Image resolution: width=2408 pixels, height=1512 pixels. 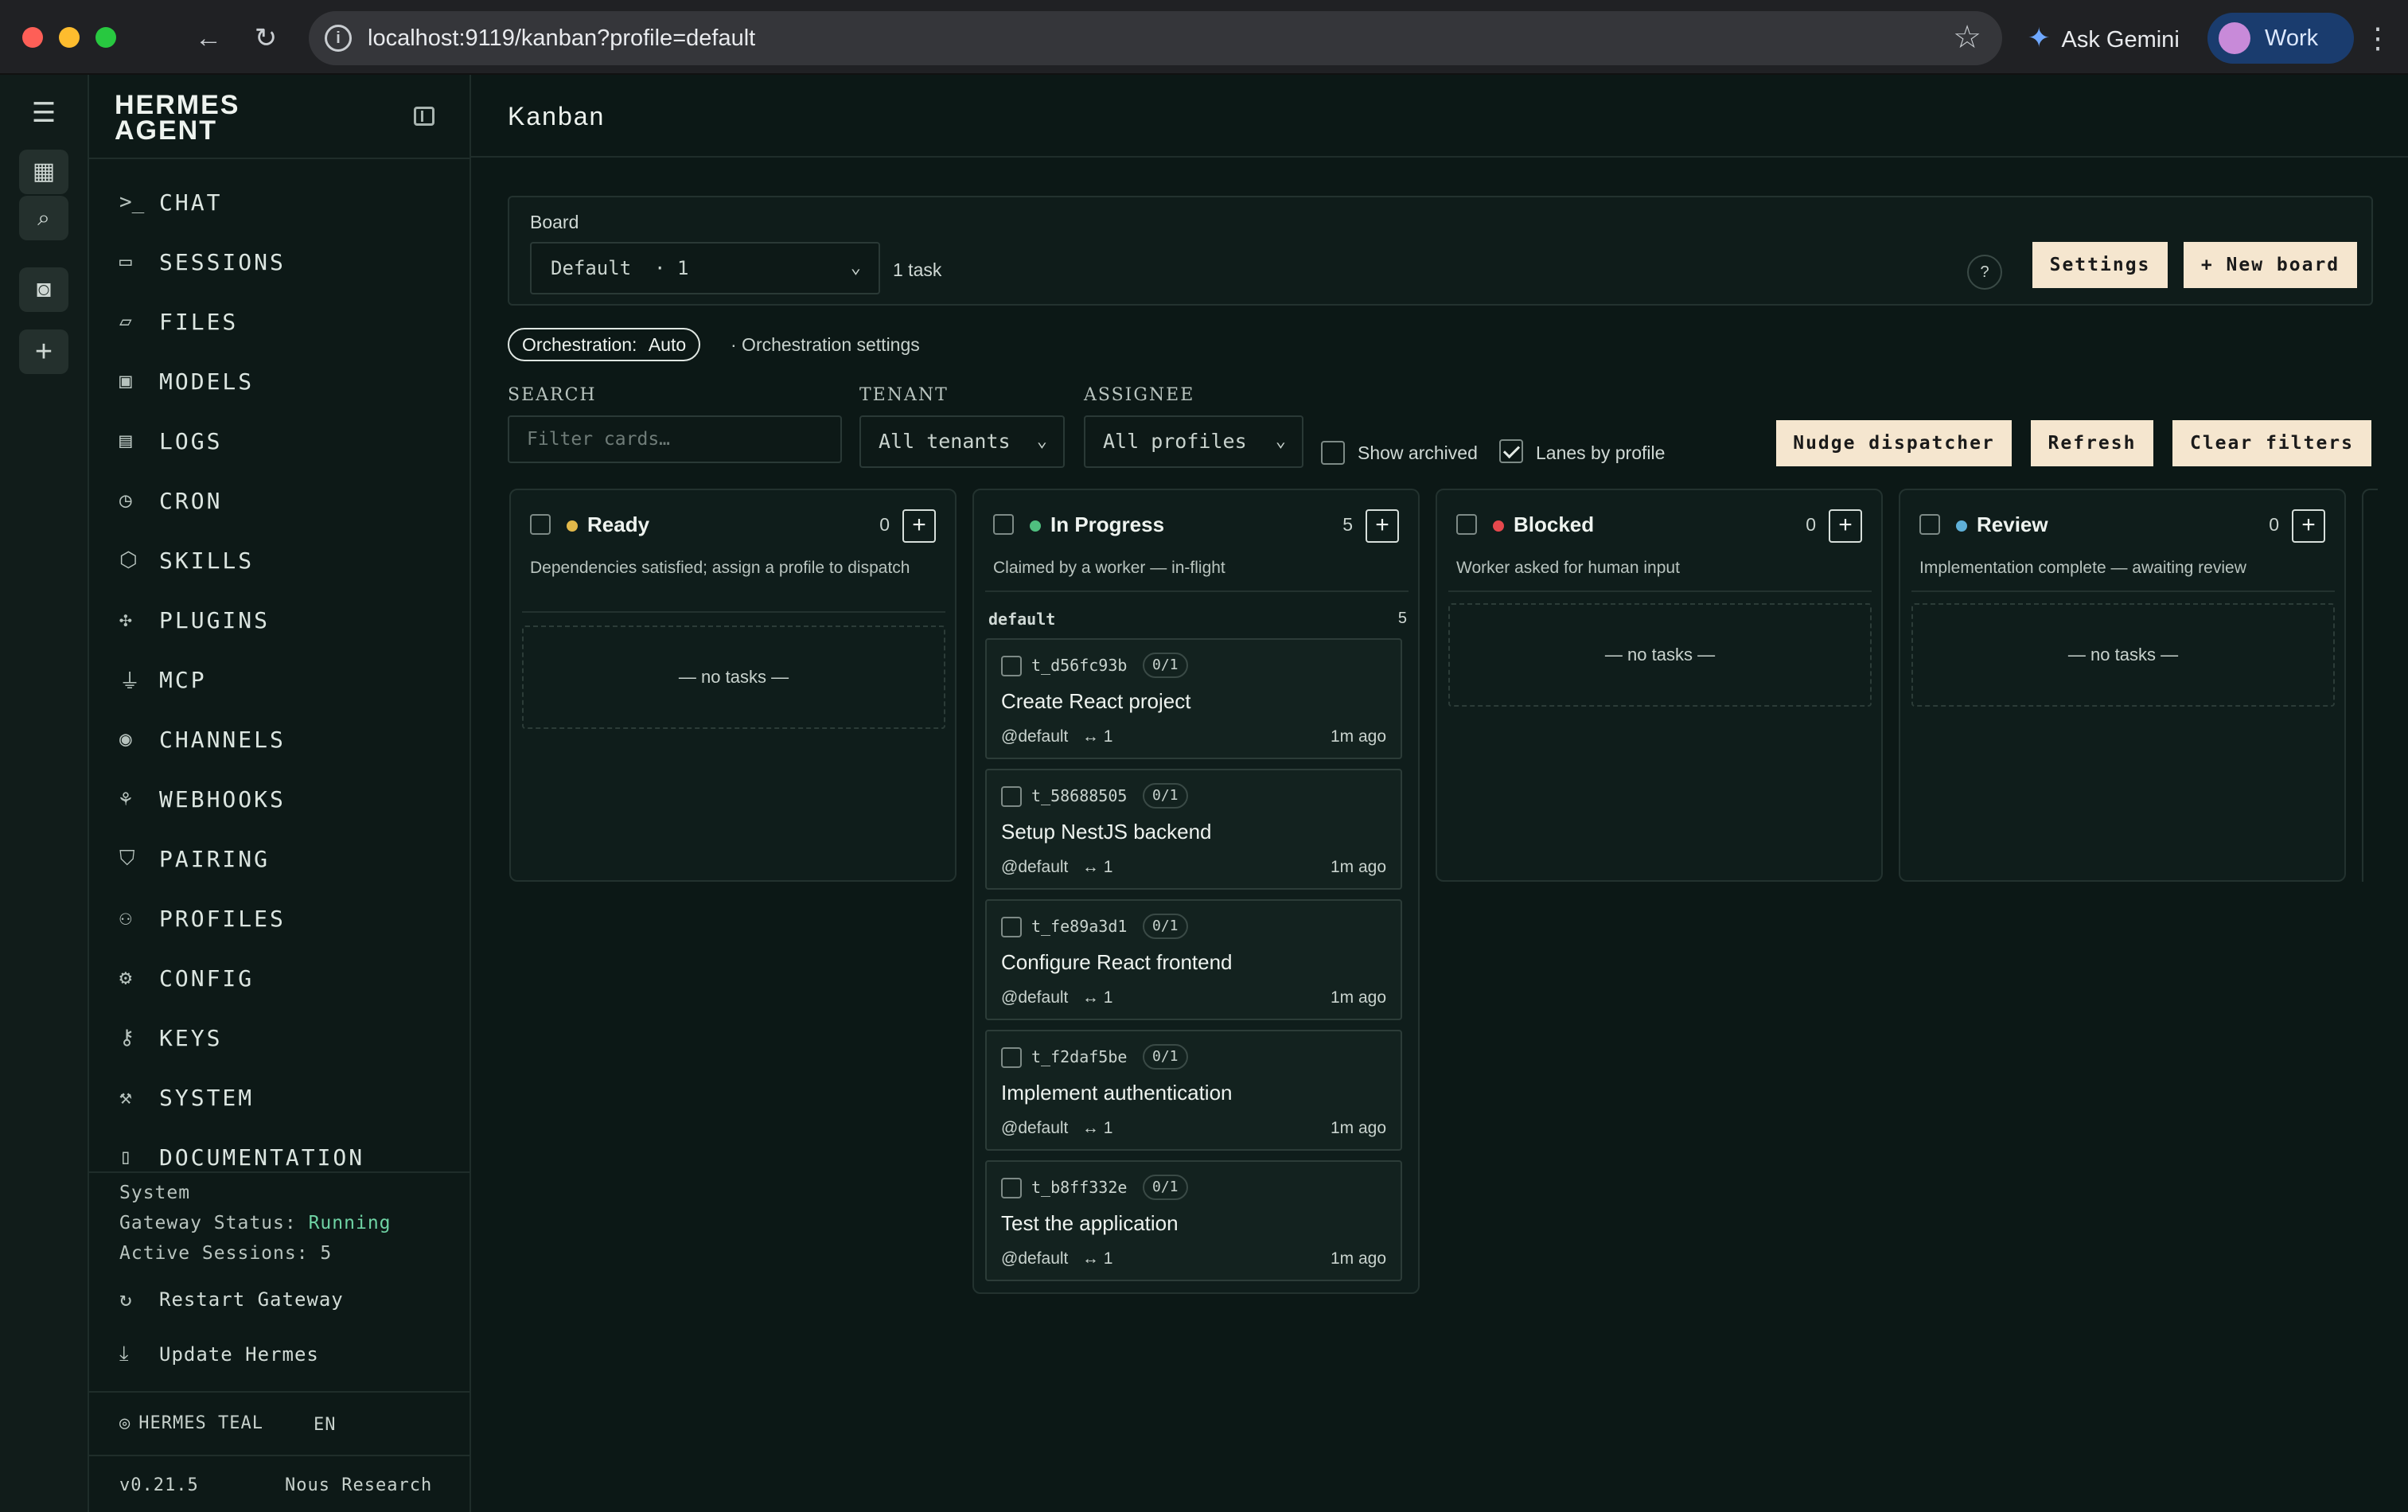 I want to click on sidebar-item-label: CHAT, so click(x=191, y=202).